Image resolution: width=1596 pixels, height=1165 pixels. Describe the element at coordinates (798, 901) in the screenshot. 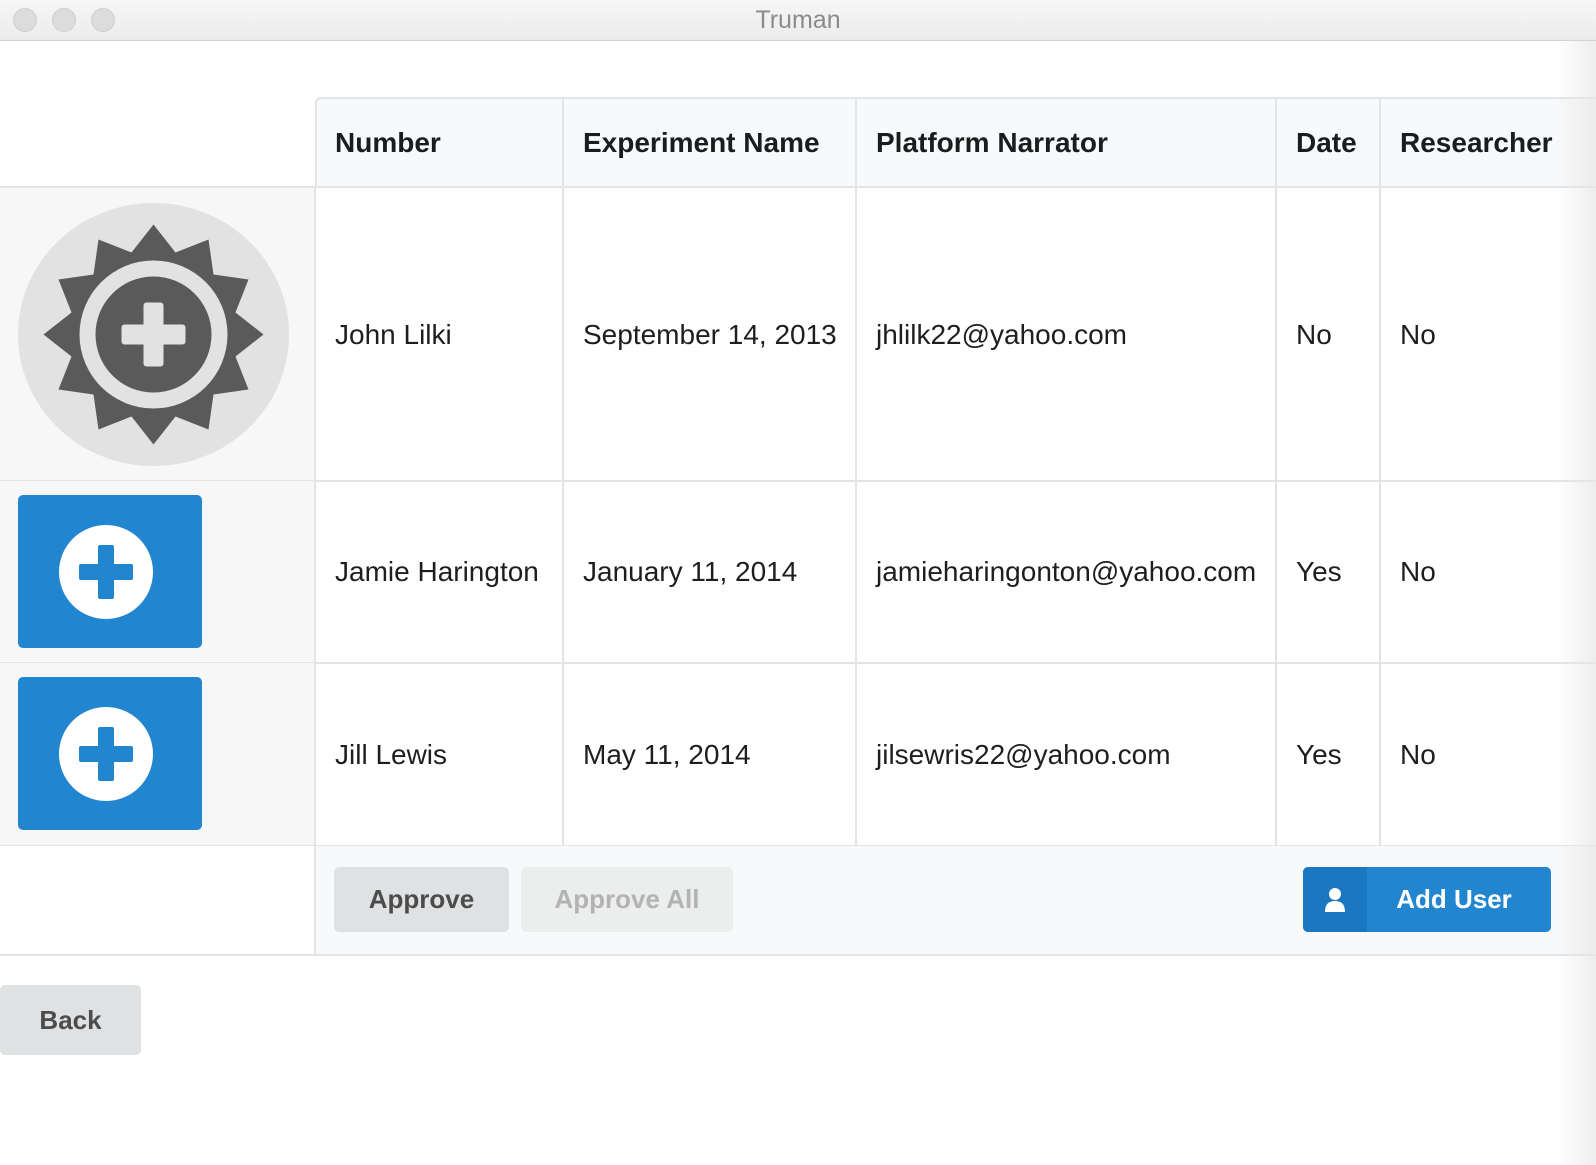

I see `table-footer: Approve Approve All Add User` at that location.